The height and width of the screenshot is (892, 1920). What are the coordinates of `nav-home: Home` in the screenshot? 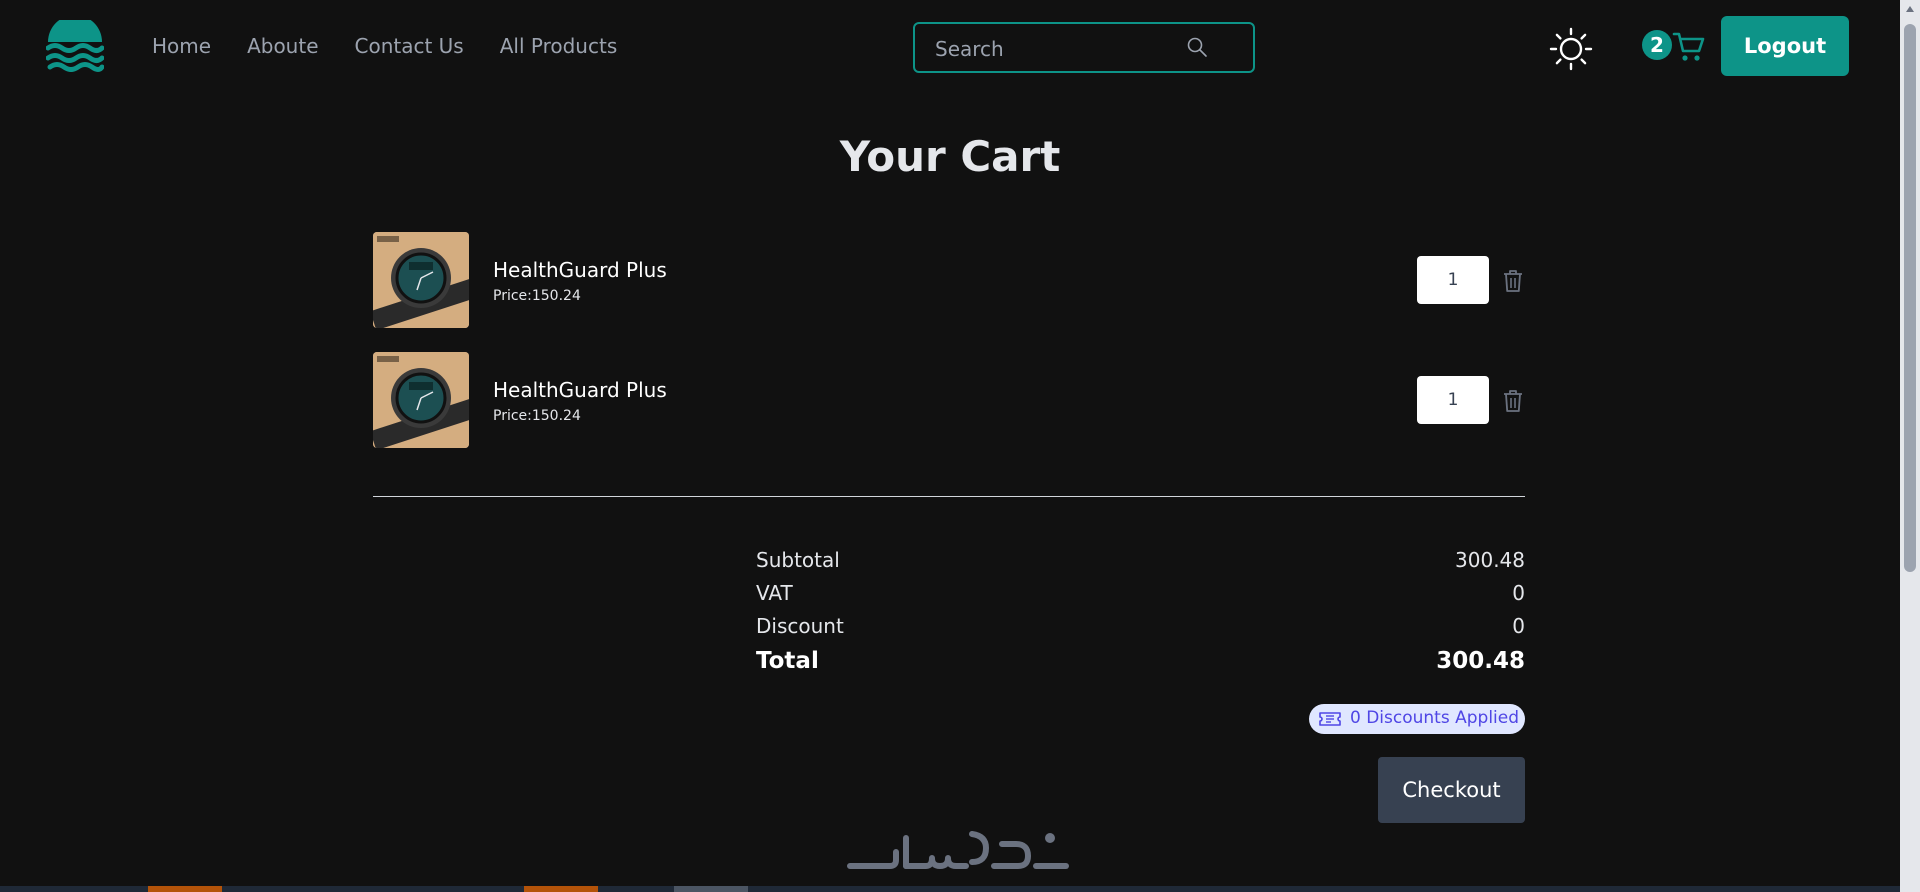 It's located at (181, 46).